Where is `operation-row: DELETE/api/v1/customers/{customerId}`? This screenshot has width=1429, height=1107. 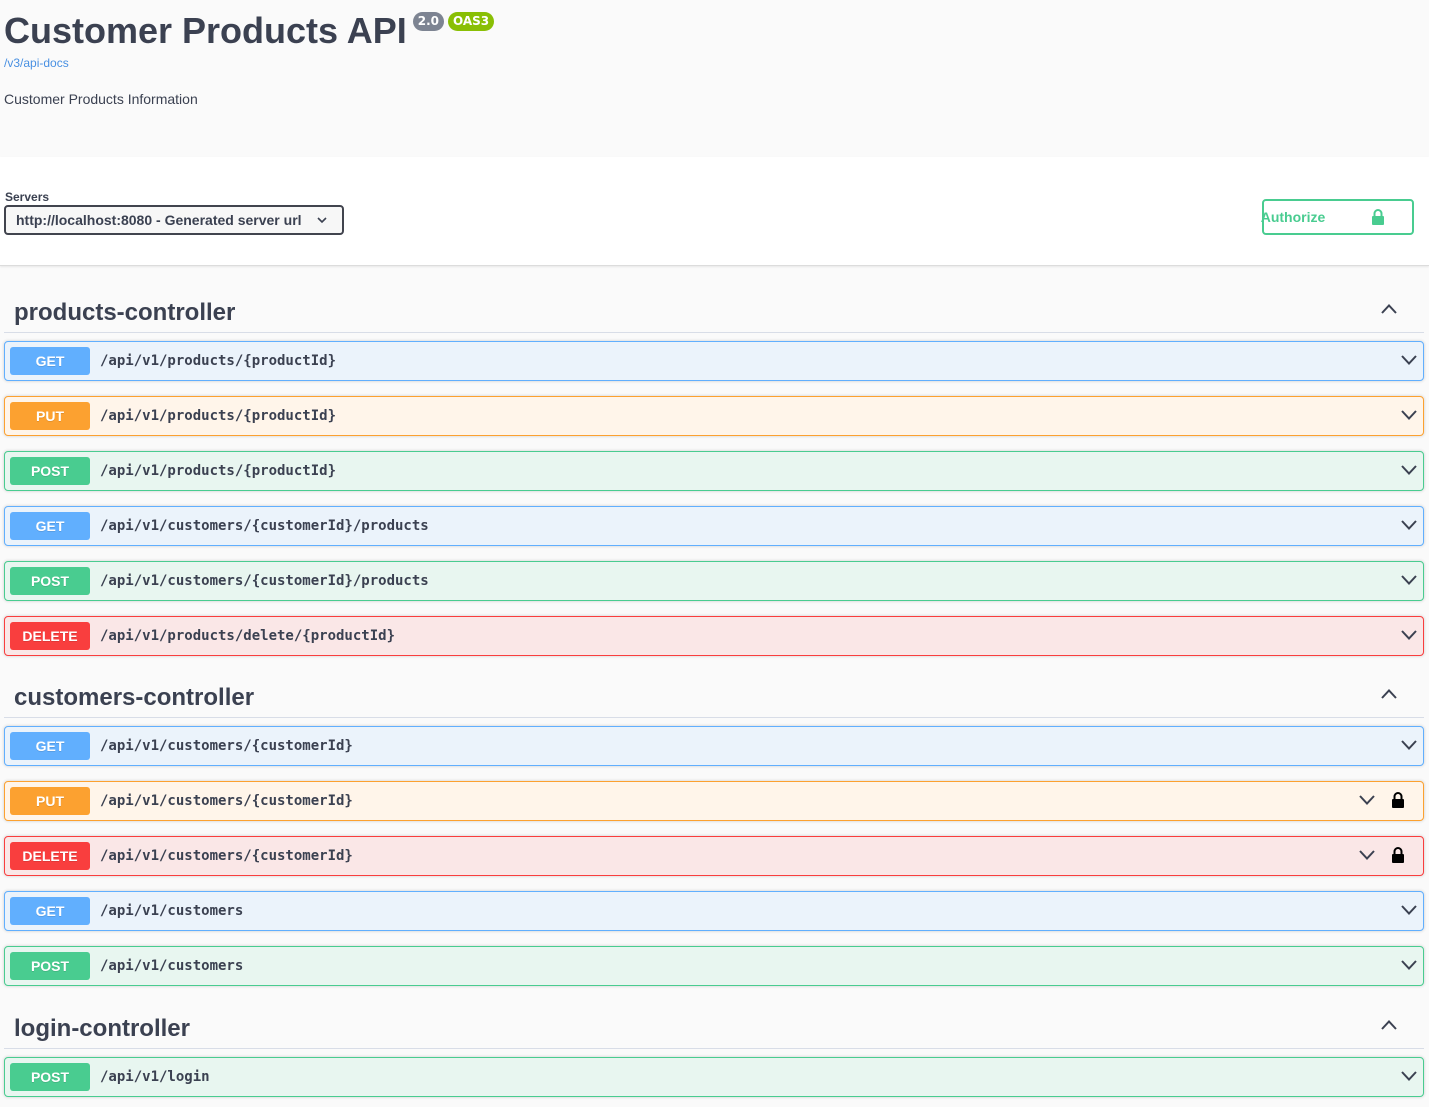
operation-row: DELETE/api/v1/customers/{customerId} is located at coordinates (714, 856).